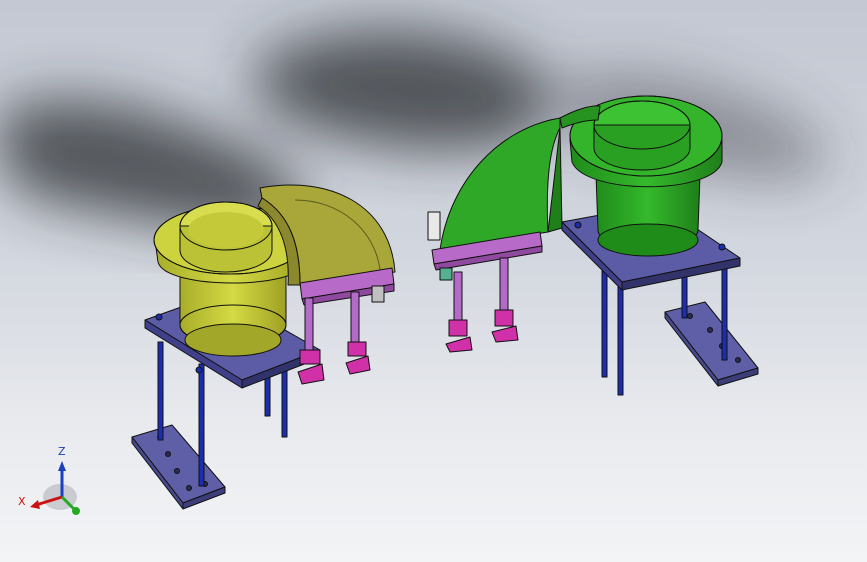 The width and height of the screenshot is (867, 562). Describe the element at coordinates (22, 501) in the screenshot. I see `x-axis-label: X` at that location.